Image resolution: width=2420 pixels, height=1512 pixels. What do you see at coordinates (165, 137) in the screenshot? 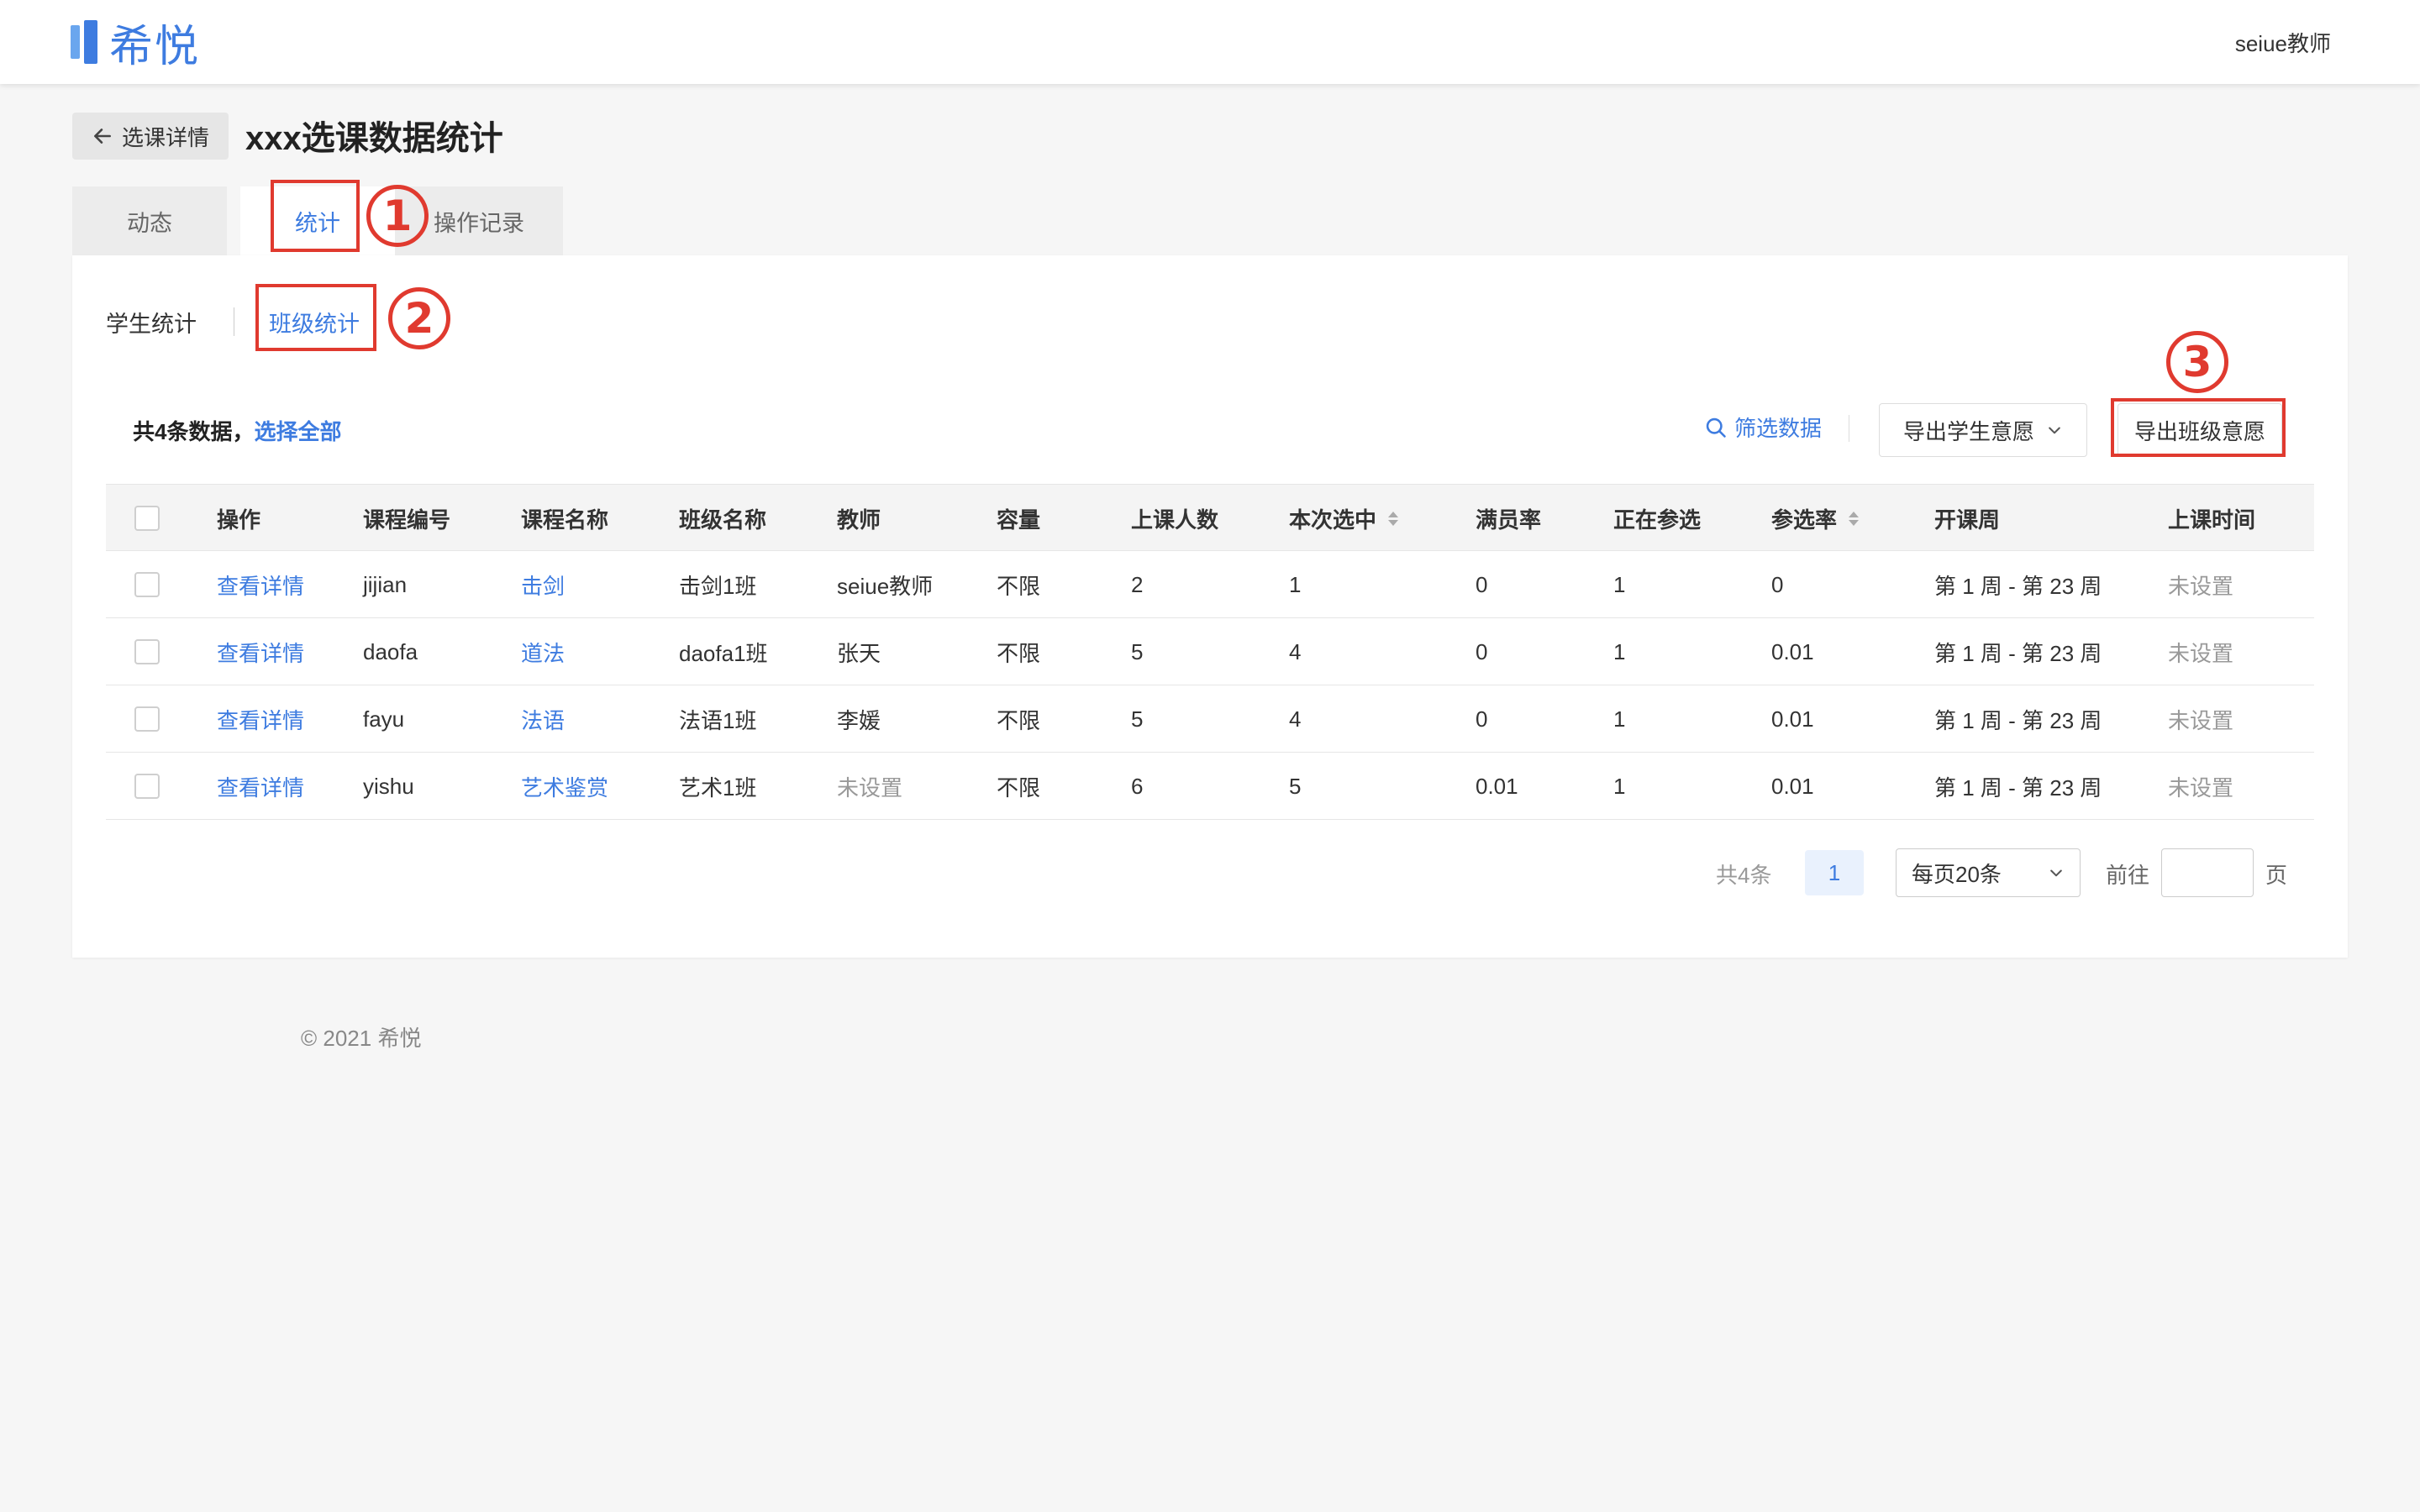
I see `back-label: 选课详情` at bounding box center [165, 137].